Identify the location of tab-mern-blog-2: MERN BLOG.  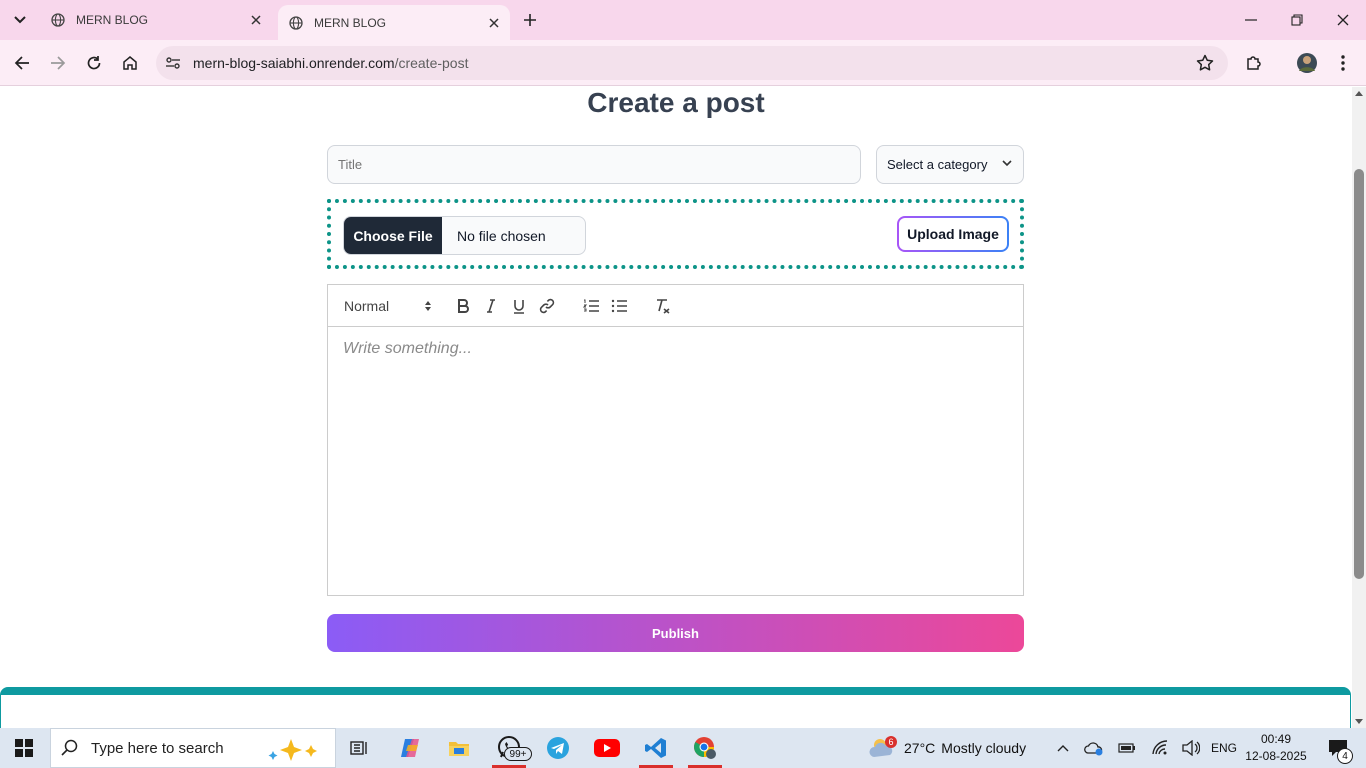
(394, 22).